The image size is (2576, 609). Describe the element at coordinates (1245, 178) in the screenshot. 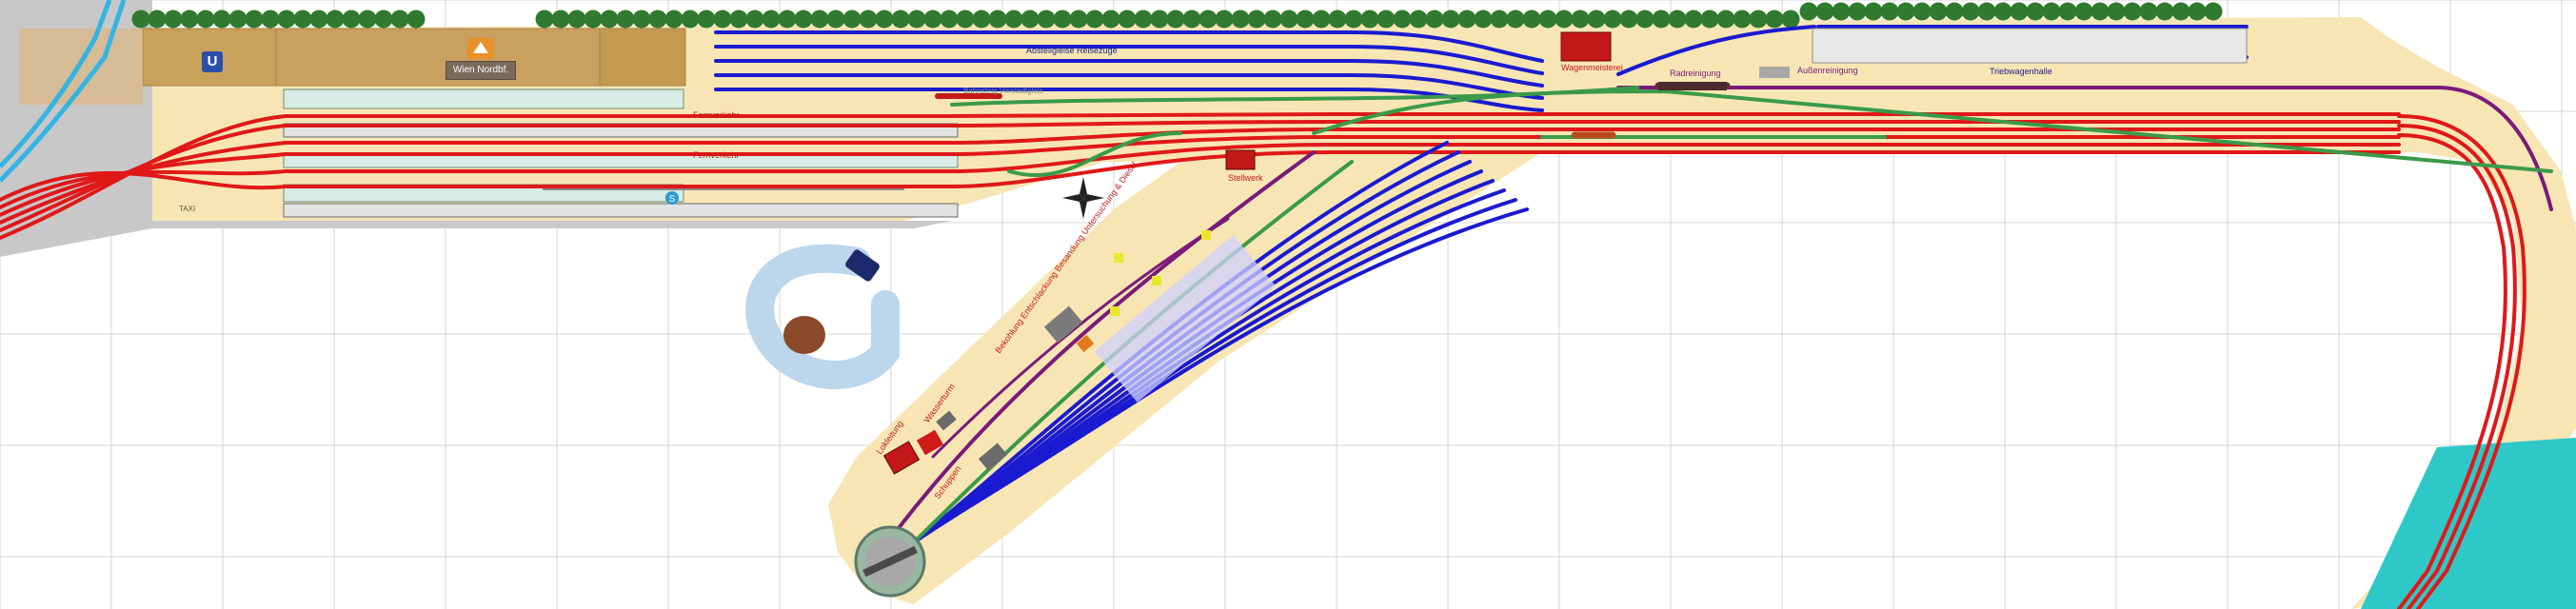

I see `label-stellwerk: Stellwerk` at that location.